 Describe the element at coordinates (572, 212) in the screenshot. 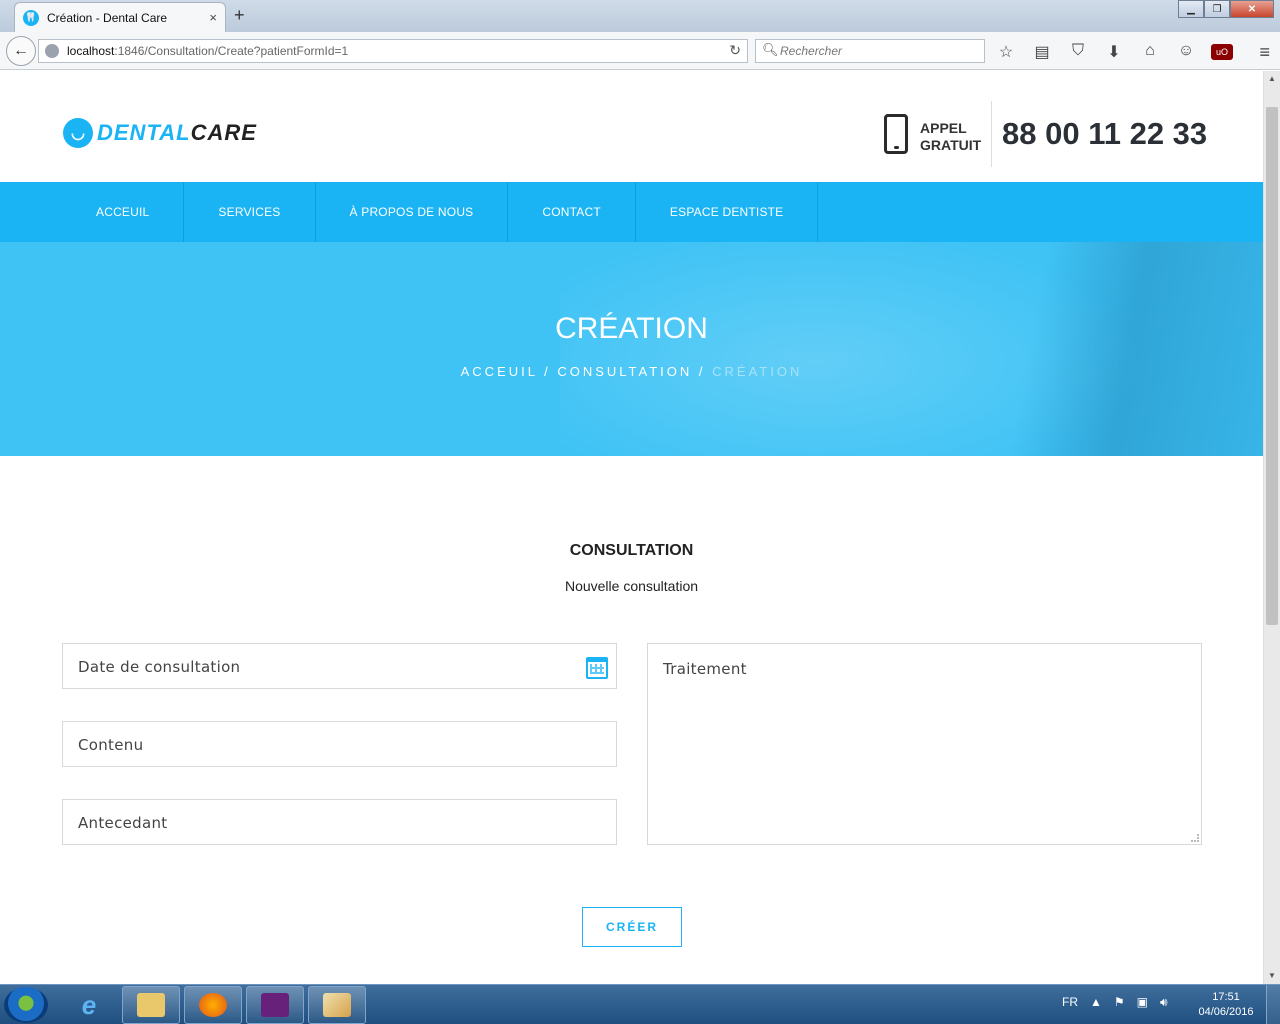

I see `nav-item-contact: CONTACT` at that location.